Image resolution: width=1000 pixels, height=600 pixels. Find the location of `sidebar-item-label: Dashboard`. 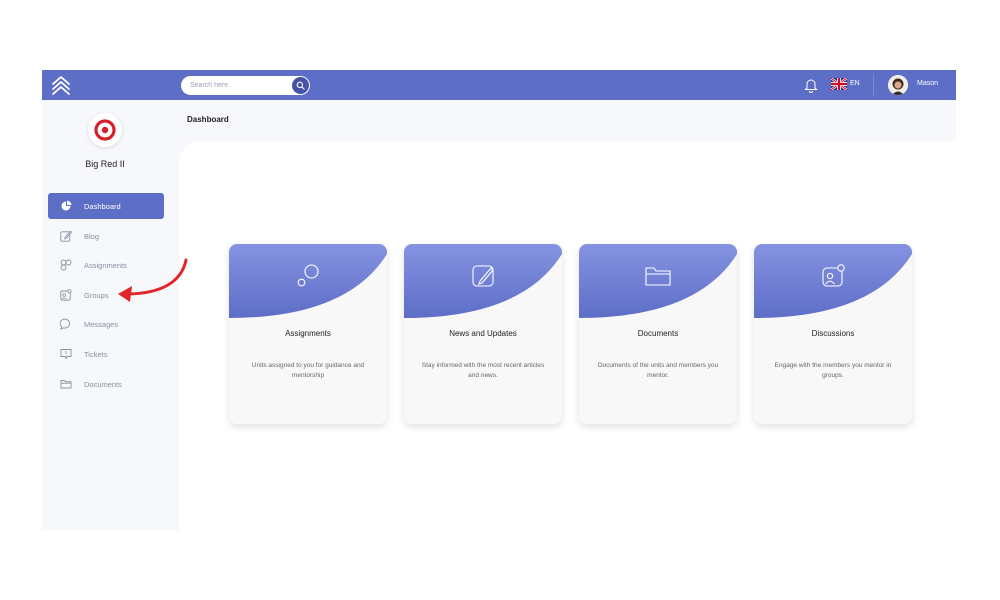

sidebar-item-label: Dashboard is located at coordinates (102, 206).